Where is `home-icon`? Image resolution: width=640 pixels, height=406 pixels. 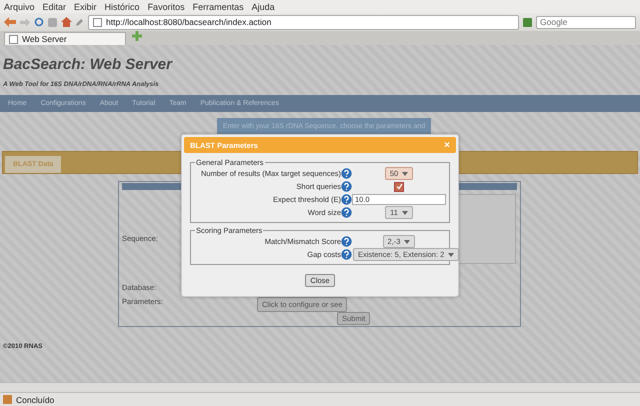
home-icon is located at coordinates (66, 22).